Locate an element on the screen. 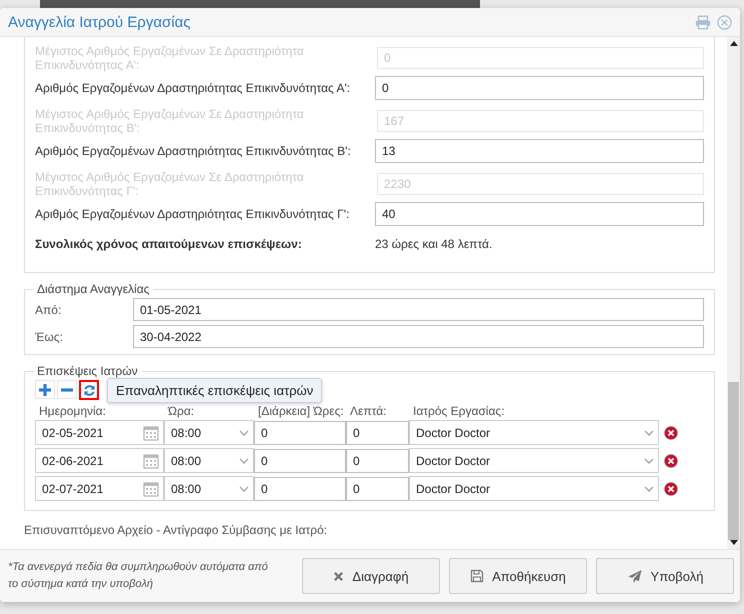 Image resolution: width=744 pixels, height=614 pixels. date-field: 01-05-2021 is located at coordinates (418, 309).